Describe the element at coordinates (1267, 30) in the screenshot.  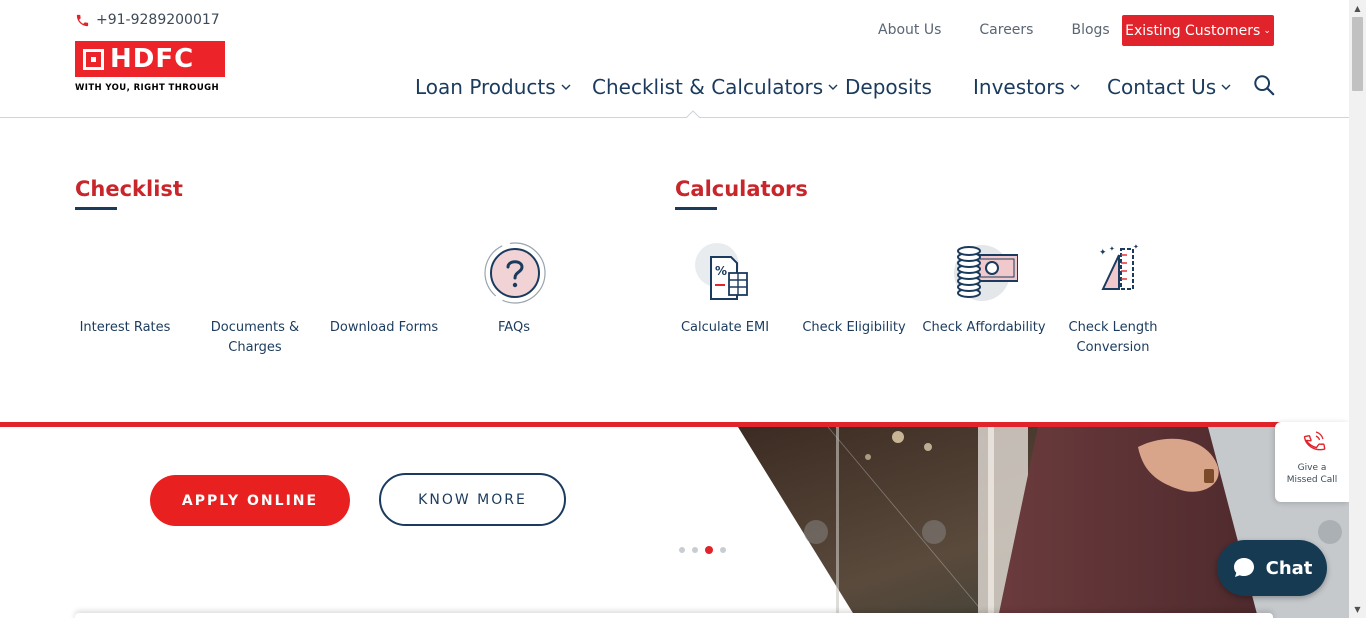
I see `chevron-down-icon: ⌄` at that location.